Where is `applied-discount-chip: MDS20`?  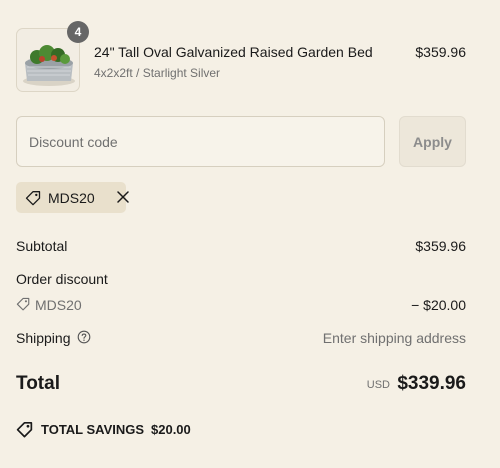 applied-discount-chip: MDS20 is located at coordinates (72, 197).